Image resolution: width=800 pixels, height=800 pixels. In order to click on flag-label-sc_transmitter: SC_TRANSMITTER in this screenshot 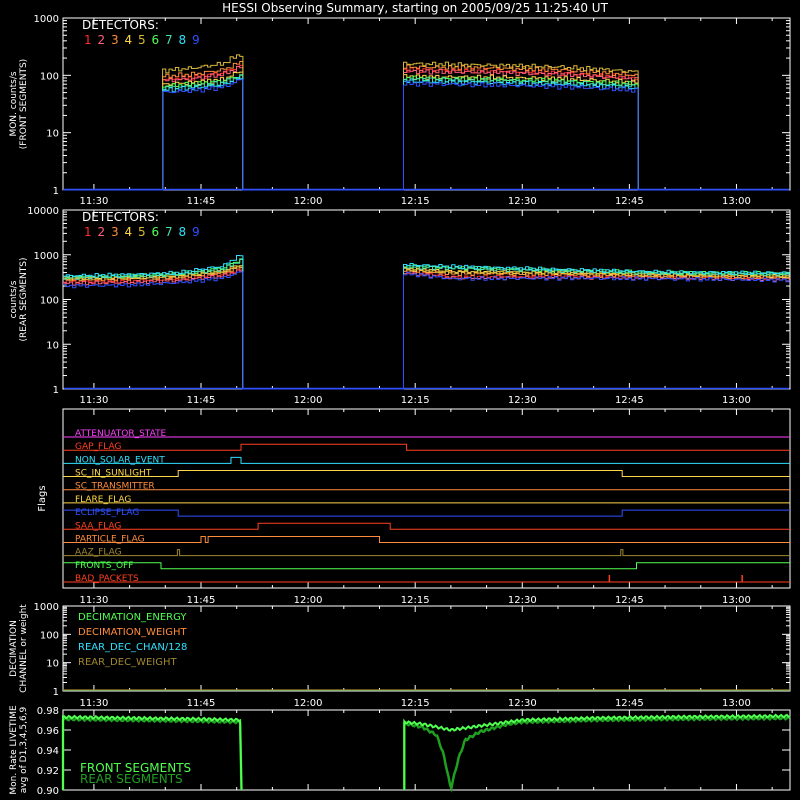, I will do `click(115, 487)`.